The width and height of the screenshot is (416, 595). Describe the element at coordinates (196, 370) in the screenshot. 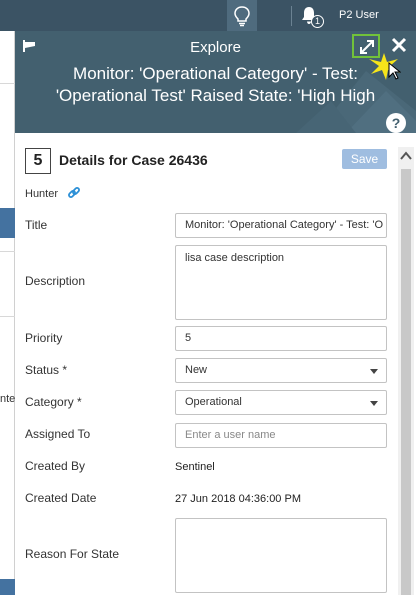

I see `status-value: New` at that location.